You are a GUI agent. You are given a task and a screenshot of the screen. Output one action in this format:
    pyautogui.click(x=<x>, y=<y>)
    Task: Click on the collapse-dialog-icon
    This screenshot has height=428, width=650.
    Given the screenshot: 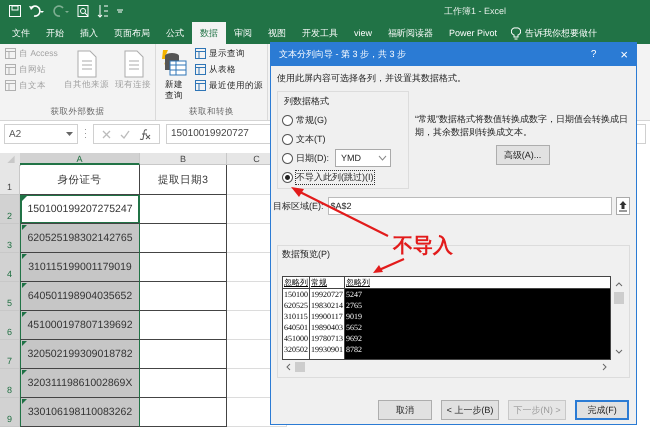 What is the action you would take?
    pyautogui.click(x=623, y=206)
    